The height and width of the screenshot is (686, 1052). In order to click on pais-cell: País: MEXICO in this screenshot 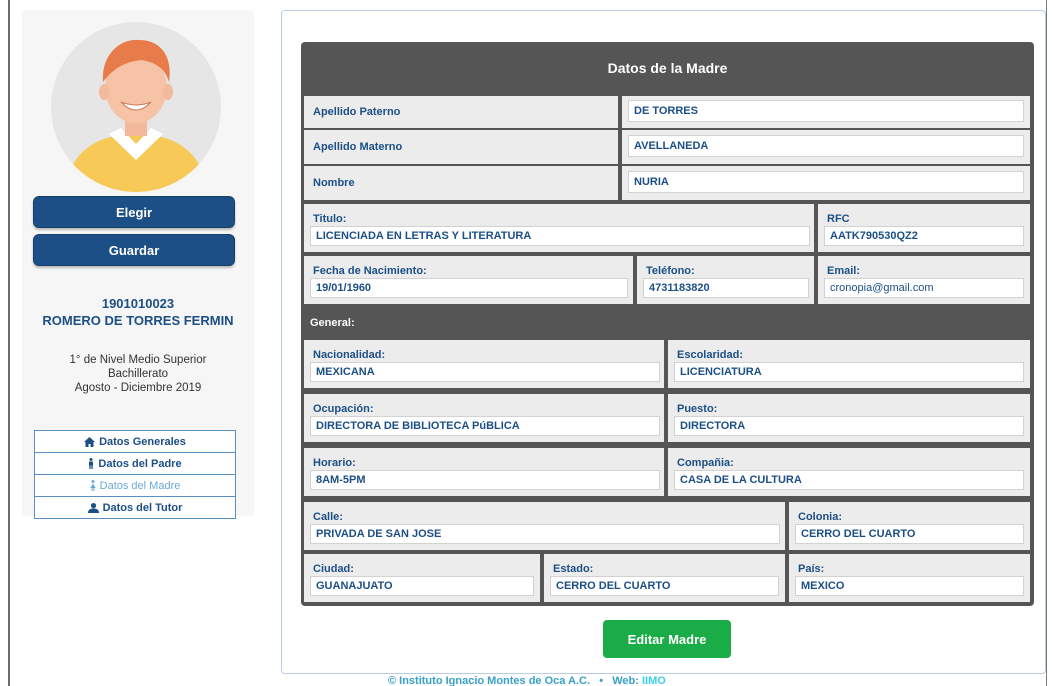, I will do `click(909, 578)`.